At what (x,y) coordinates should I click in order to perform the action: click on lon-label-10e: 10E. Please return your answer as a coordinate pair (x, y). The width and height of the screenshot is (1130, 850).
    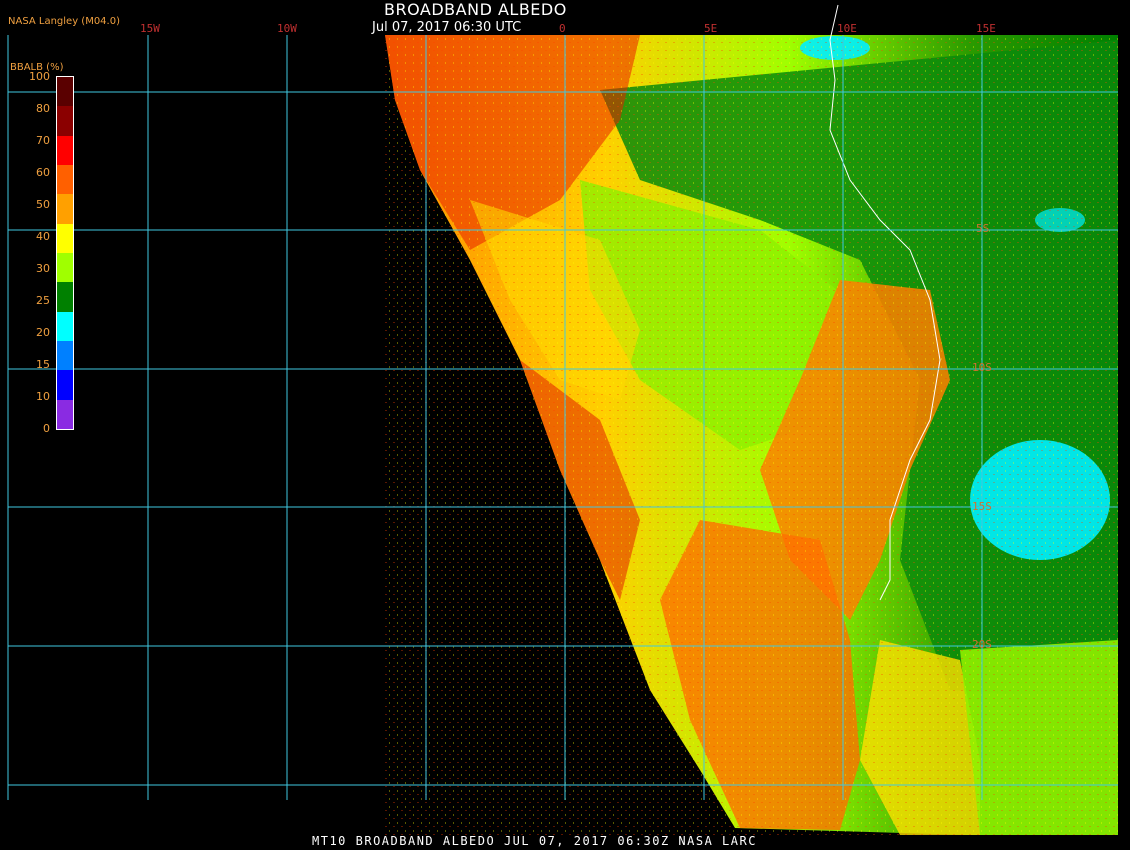
    Looking at the image, I should click on (847, 28).